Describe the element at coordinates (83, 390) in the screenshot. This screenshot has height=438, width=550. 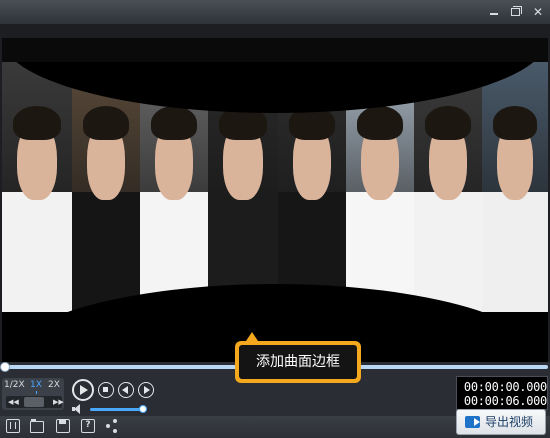
I see `play-button` at that location.